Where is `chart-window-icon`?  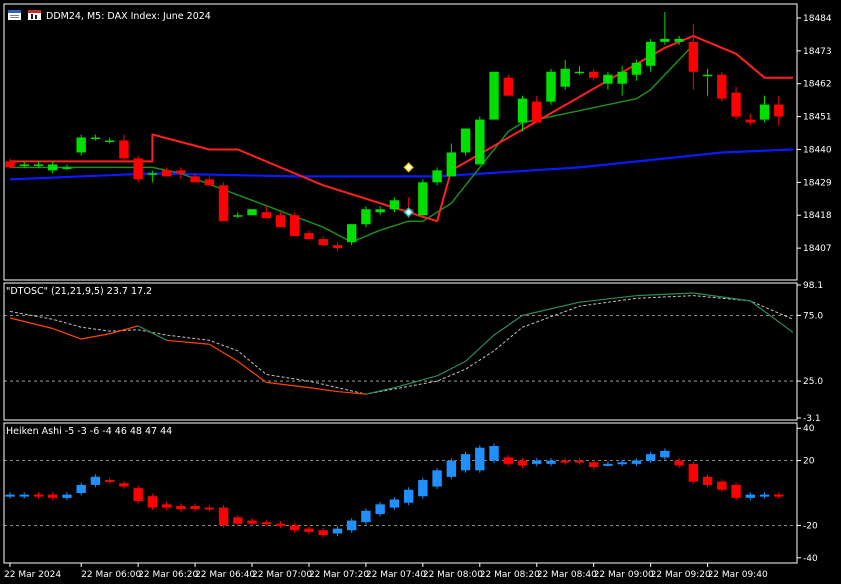
chart-window-icon is located at coordinates (14, 15).